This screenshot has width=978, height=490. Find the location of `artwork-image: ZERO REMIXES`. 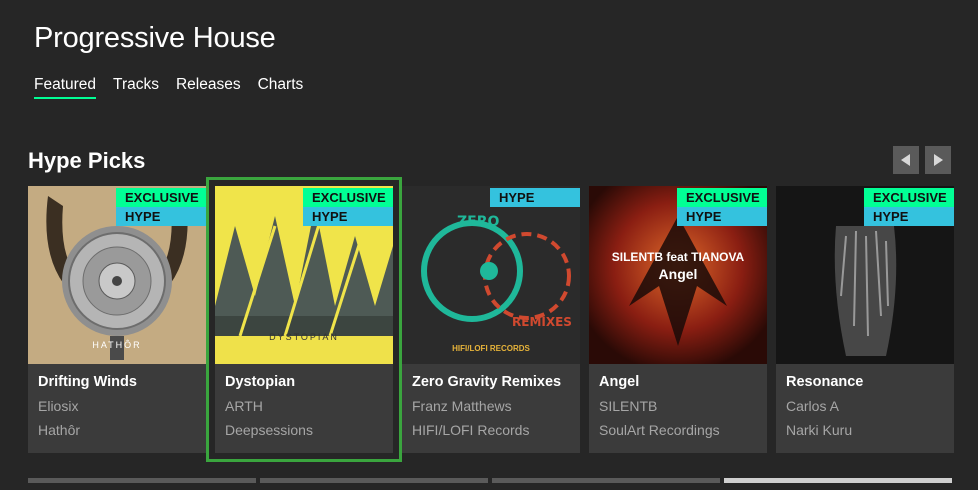

artwork-image: ZERO REMIXES is located at coordinates (491, 275).